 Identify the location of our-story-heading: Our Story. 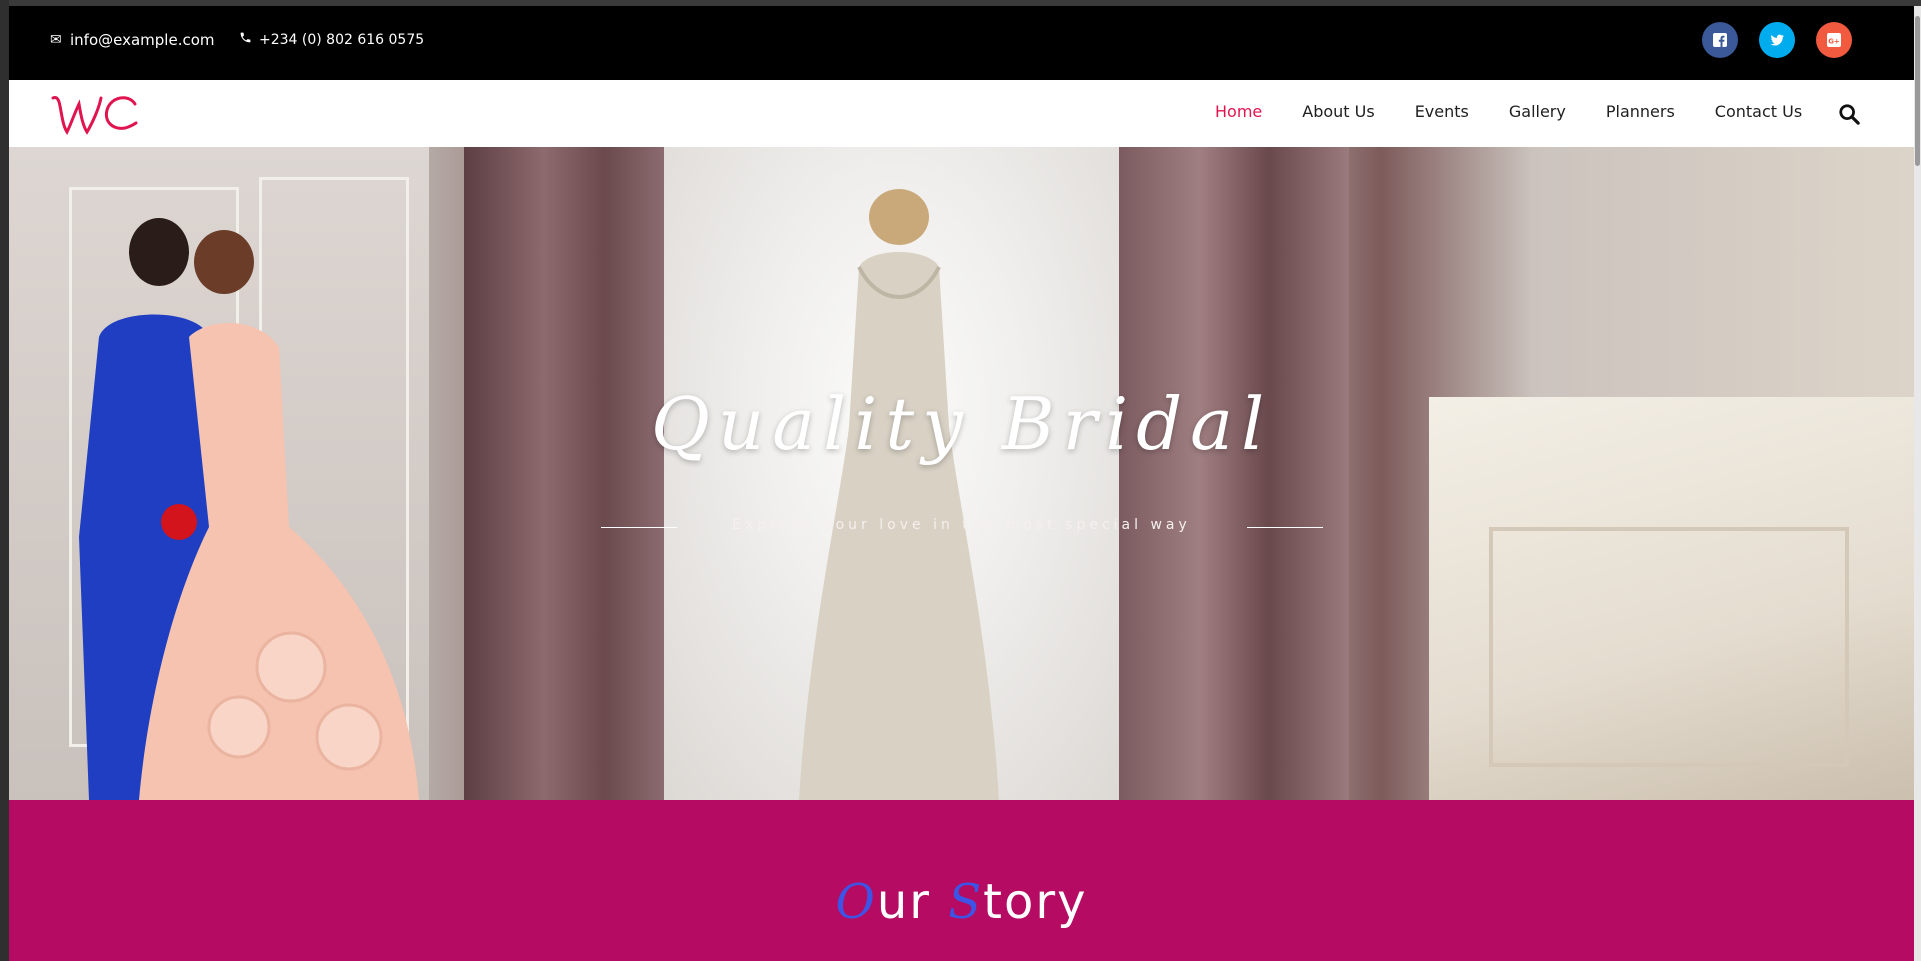
(961, 902).